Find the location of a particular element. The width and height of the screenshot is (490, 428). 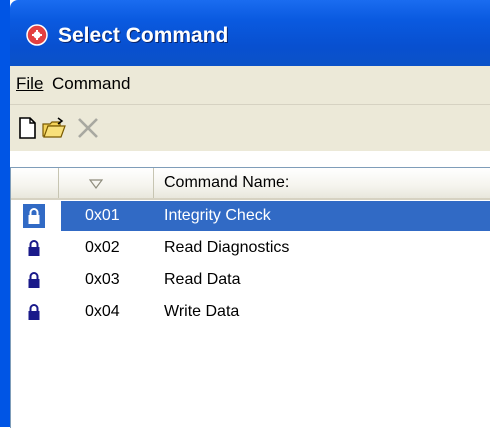

header-lock-column is located at coordinates (35, 183).